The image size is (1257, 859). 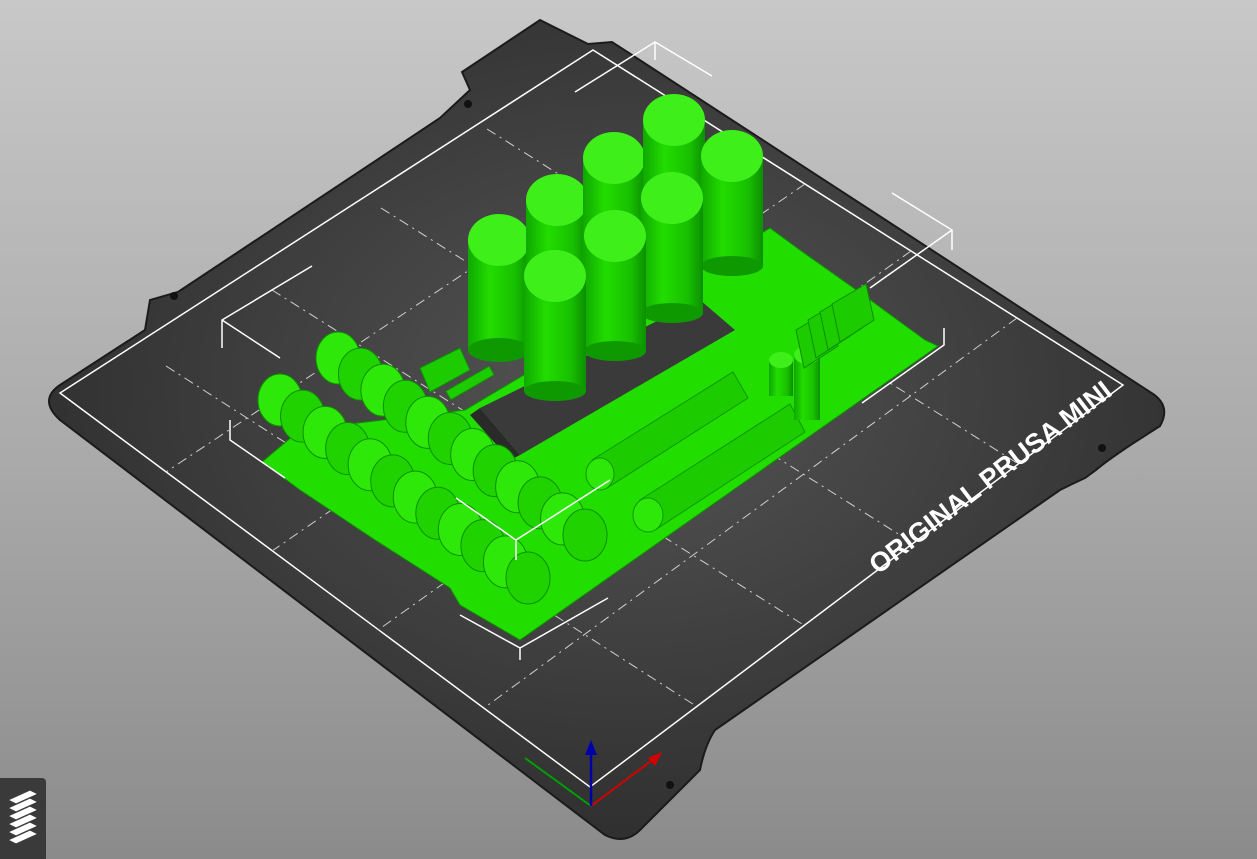 I want to click on layers-view-button, so click(x=23, y=818).